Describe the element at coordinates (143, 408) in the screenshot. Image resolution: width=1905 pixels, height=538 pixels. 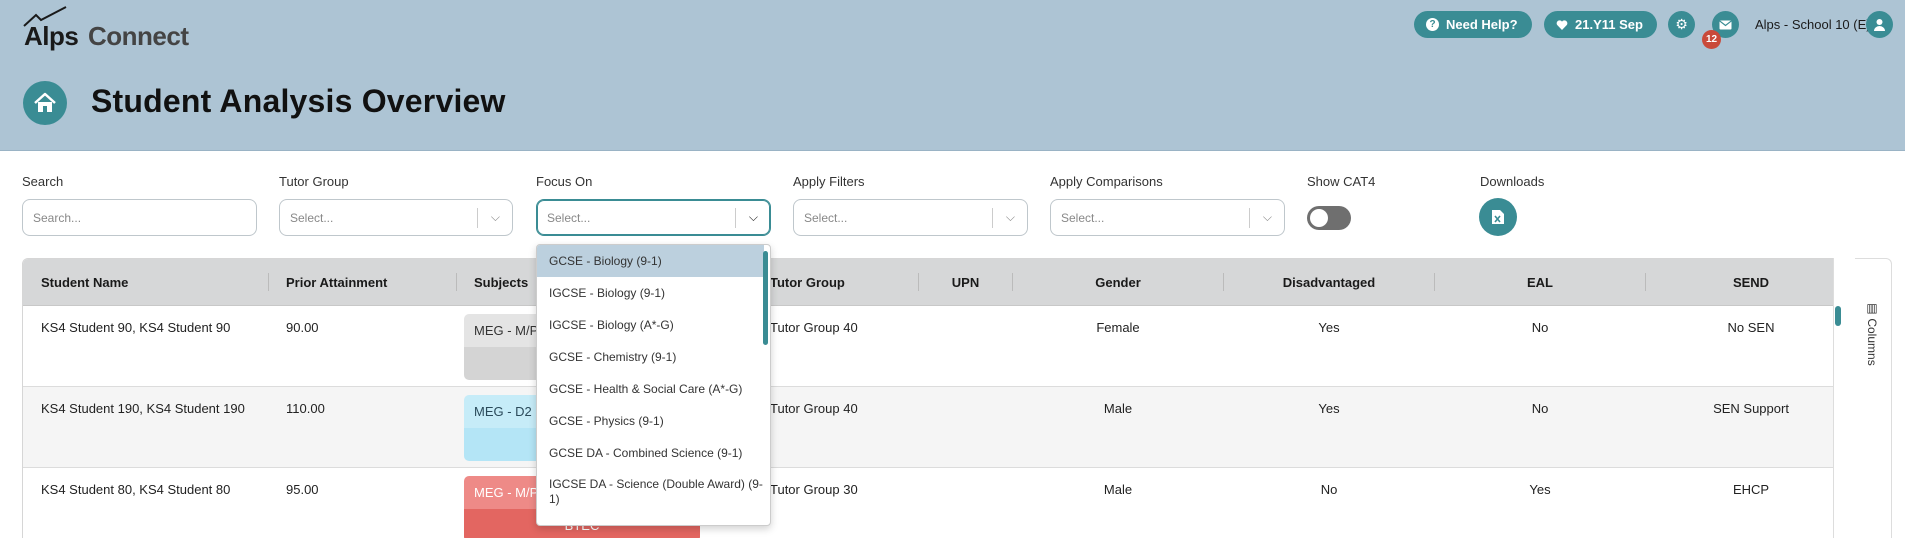
I see `student-name-cell: KS4 Student 190, KS4 Student 190` at that location.